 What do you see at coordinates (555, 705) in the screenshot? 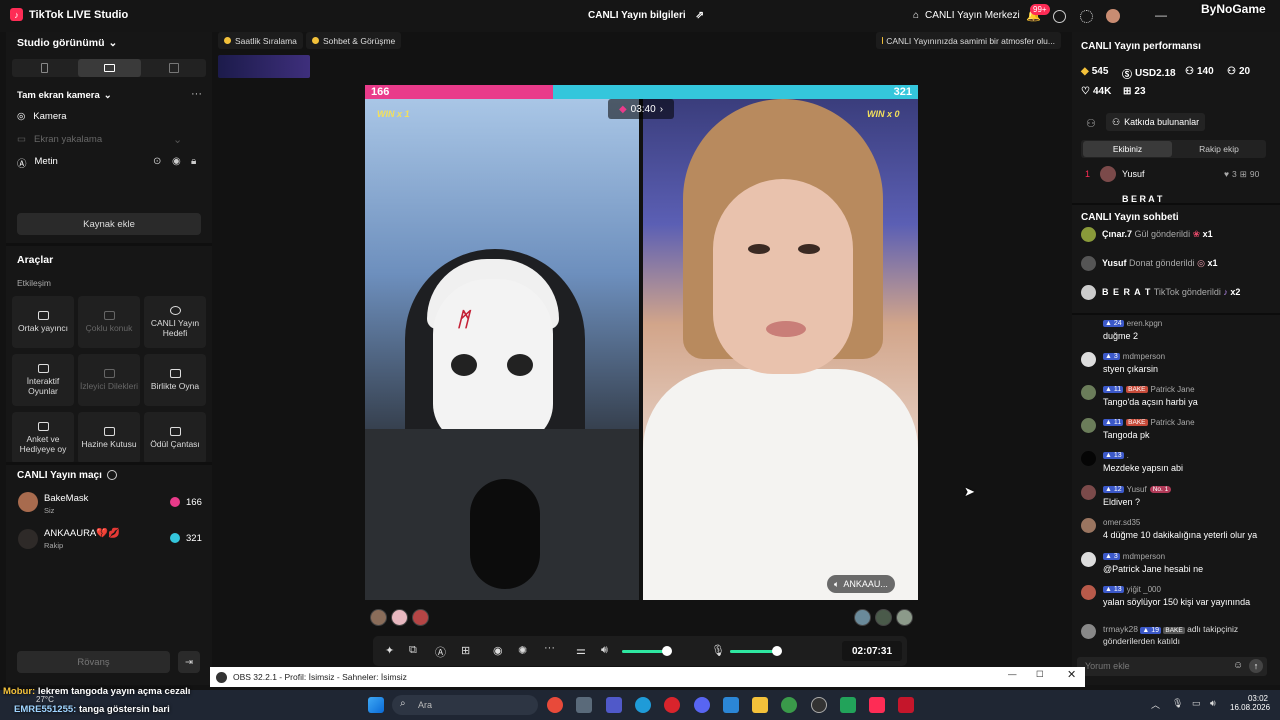
I see `chrome-icon` at bounding box center [555, 705].